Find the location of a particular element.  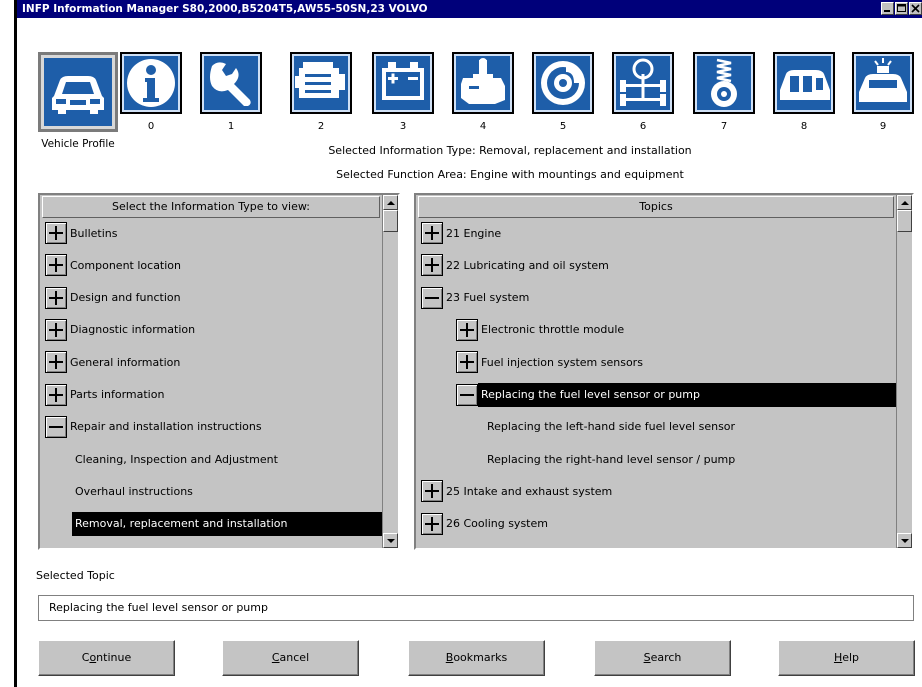

list-item: 22 Lubricating and oil system is located at coordinates (656, 265).